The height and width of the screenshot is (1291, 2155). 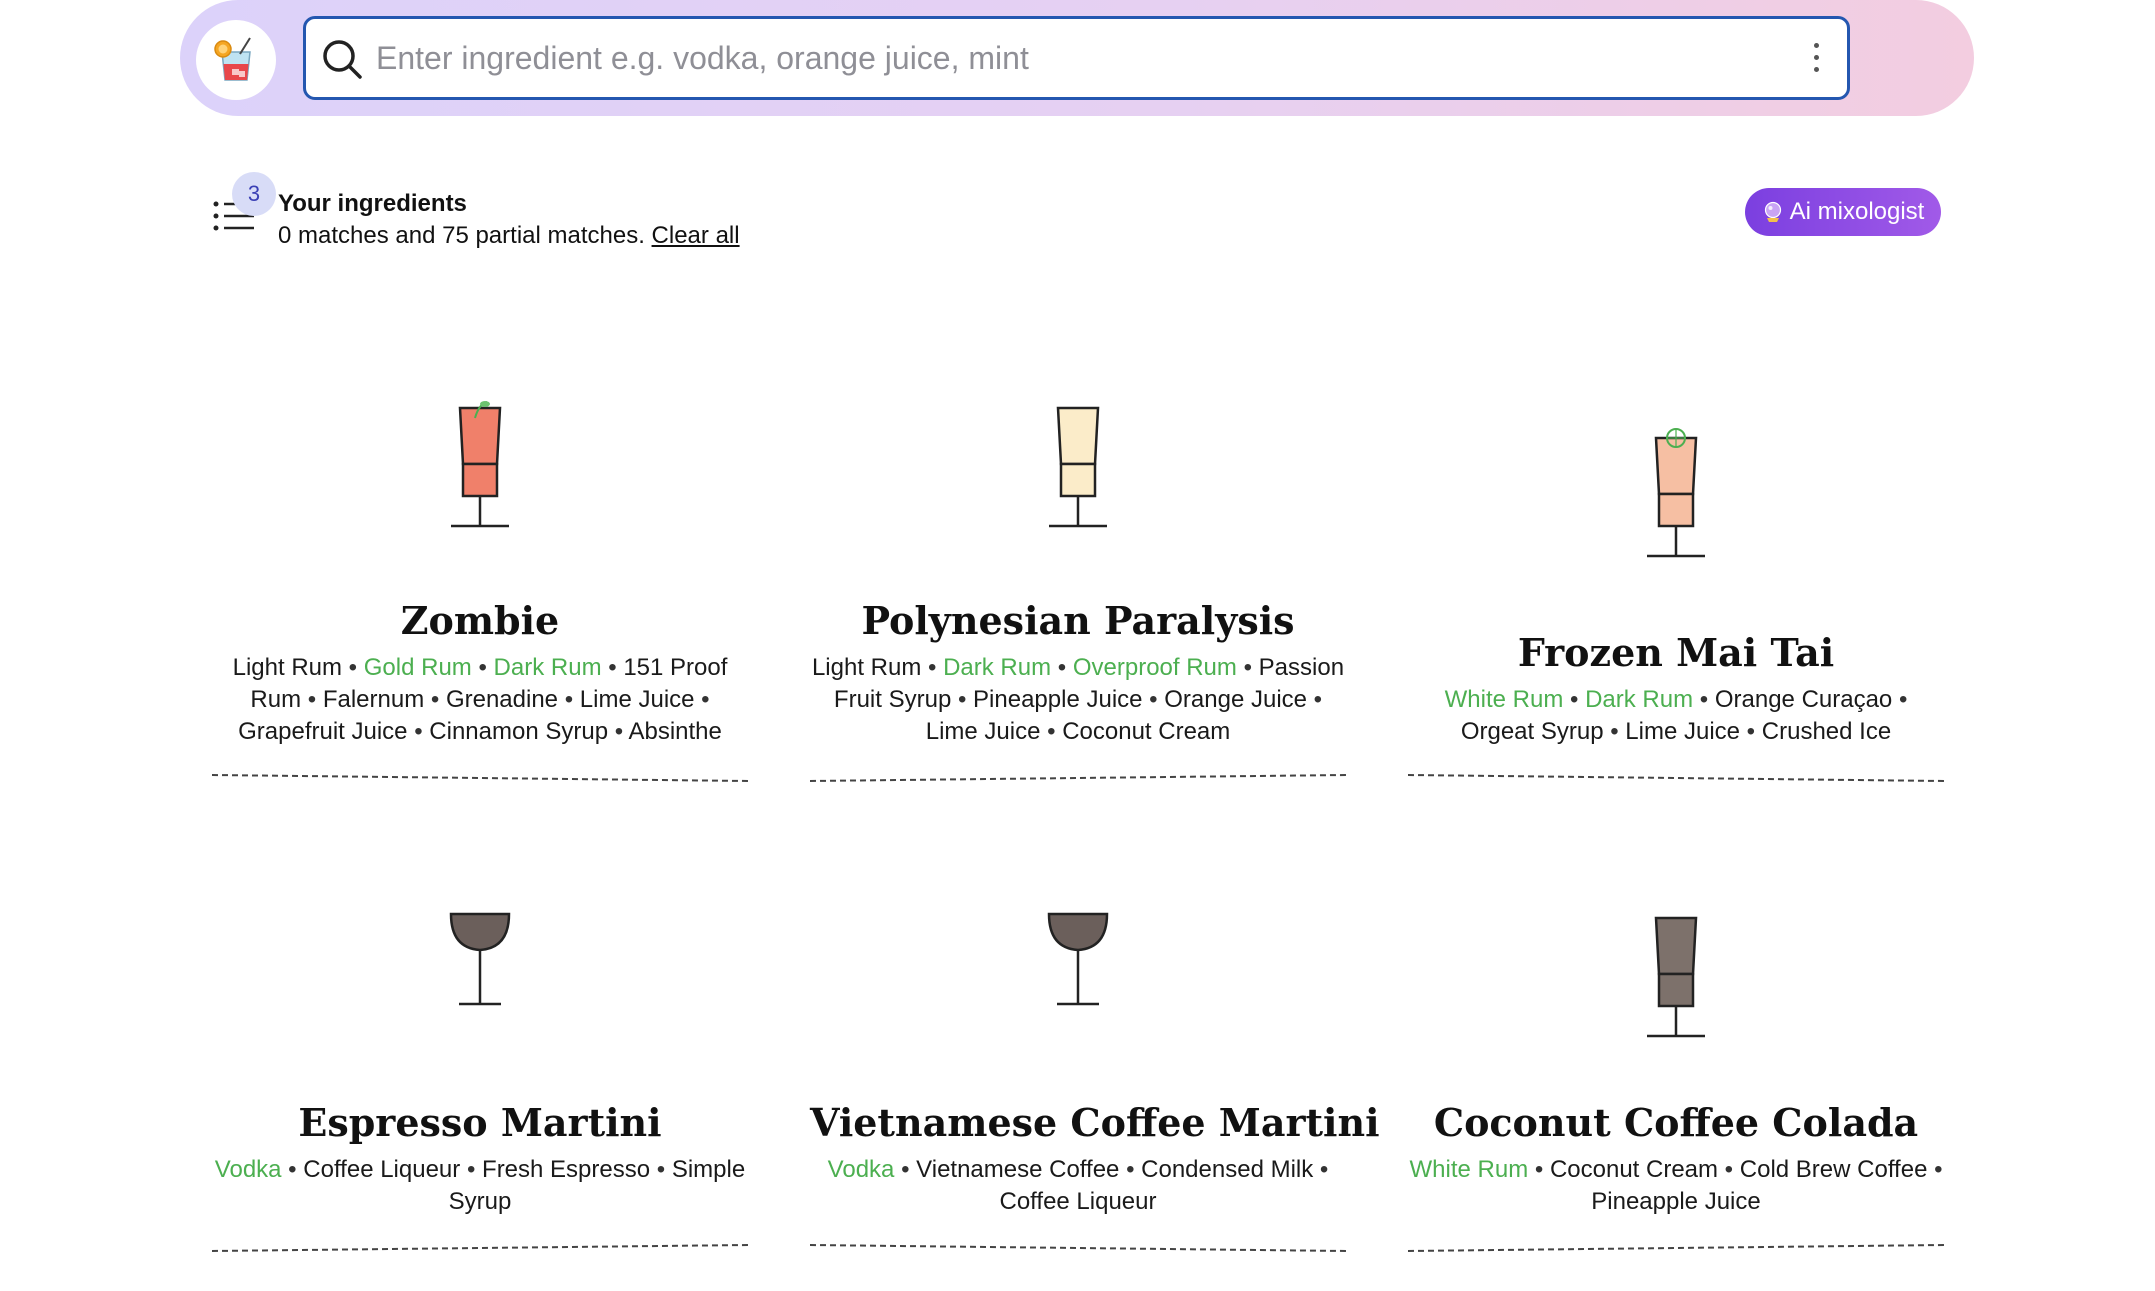 I want to click on ingredient: Crushed Ice, so click(x=1826, y=731).